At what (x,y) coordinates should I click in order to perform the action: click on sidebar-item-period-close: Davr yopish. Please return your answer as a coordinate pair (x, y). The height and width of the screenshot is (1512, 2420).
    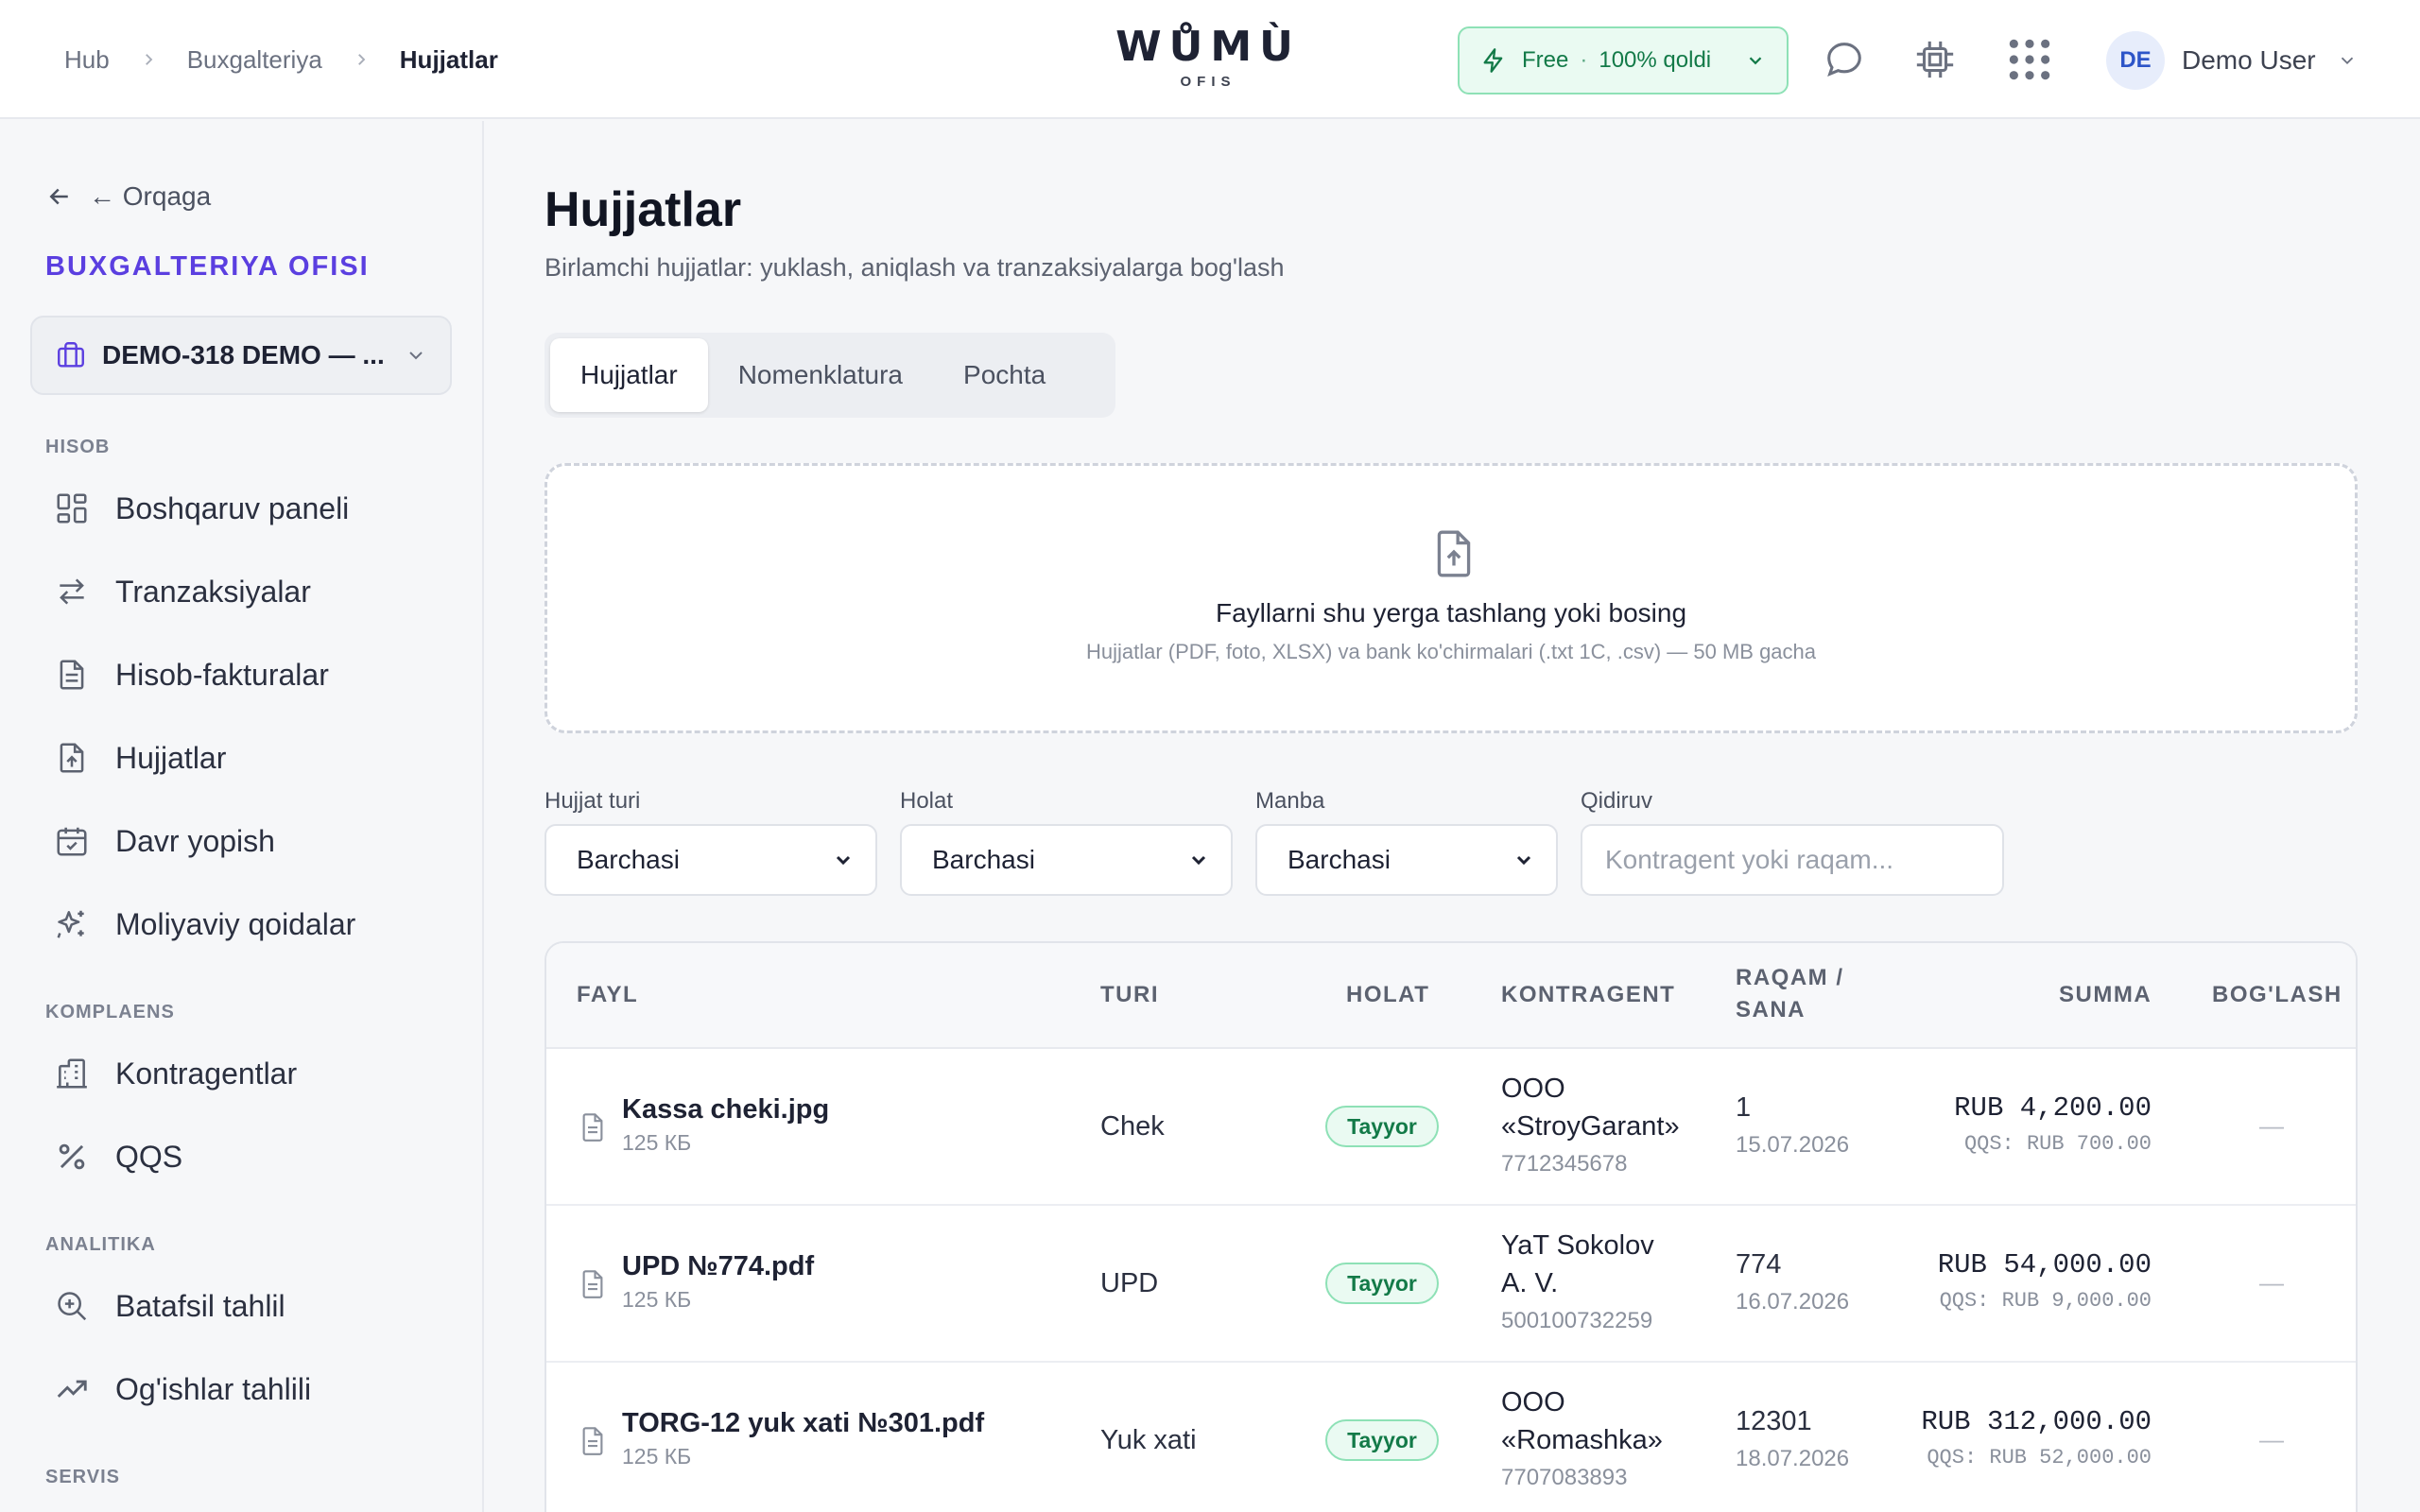
    Looking at the image, I should click on (253, 841).